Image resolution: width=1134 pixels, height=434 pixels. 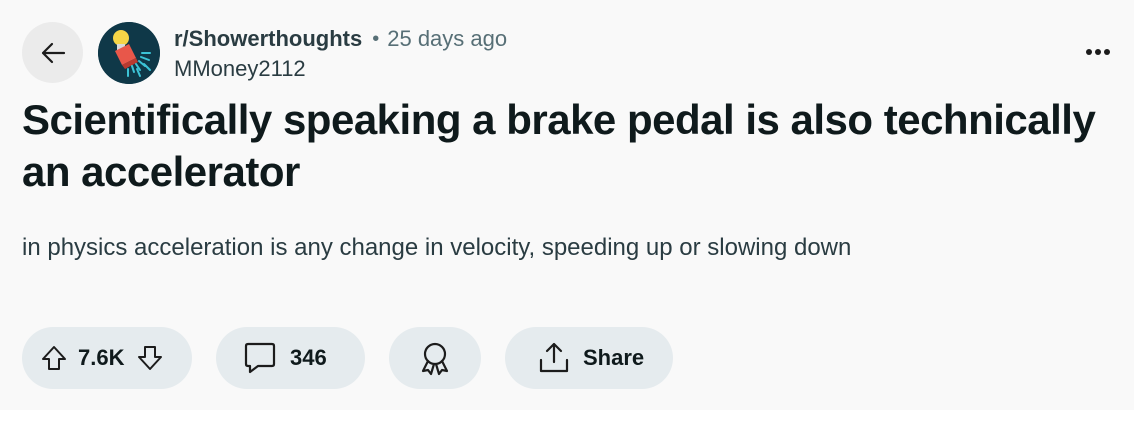 I want to click on award-button, so click(x=435, y=358).